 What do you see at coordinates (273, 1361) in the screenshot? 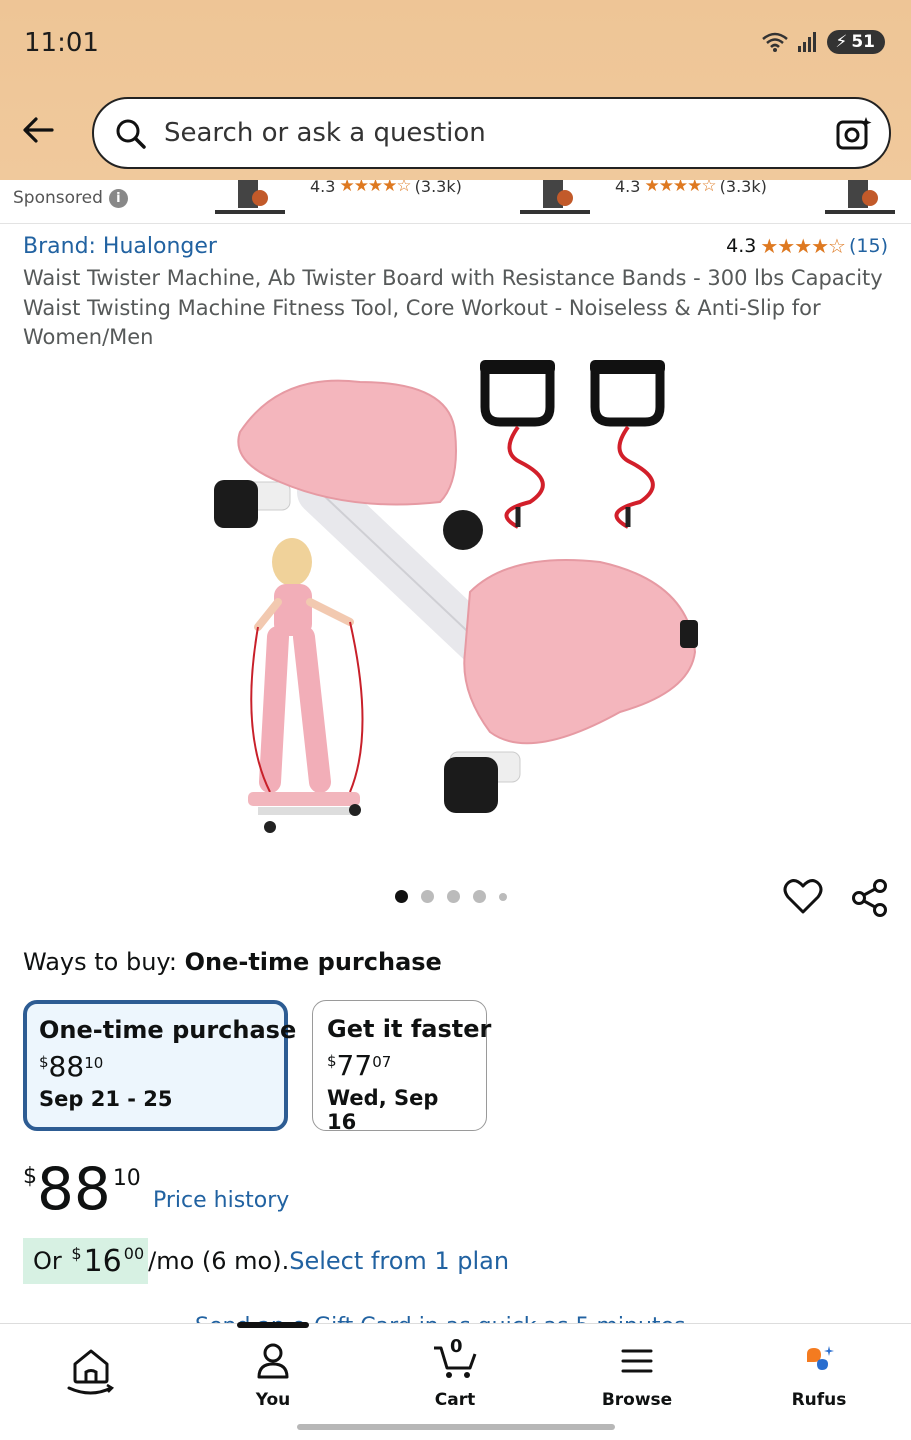
I see `person-icon` at bounding box center [273, 1361].